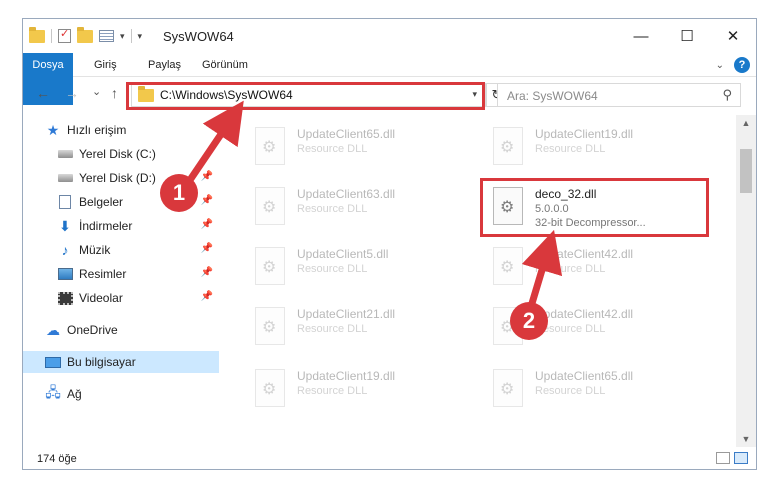 This screenshot has height=488, width=769. I want to click on arrow-to-address, so click(215, 141).